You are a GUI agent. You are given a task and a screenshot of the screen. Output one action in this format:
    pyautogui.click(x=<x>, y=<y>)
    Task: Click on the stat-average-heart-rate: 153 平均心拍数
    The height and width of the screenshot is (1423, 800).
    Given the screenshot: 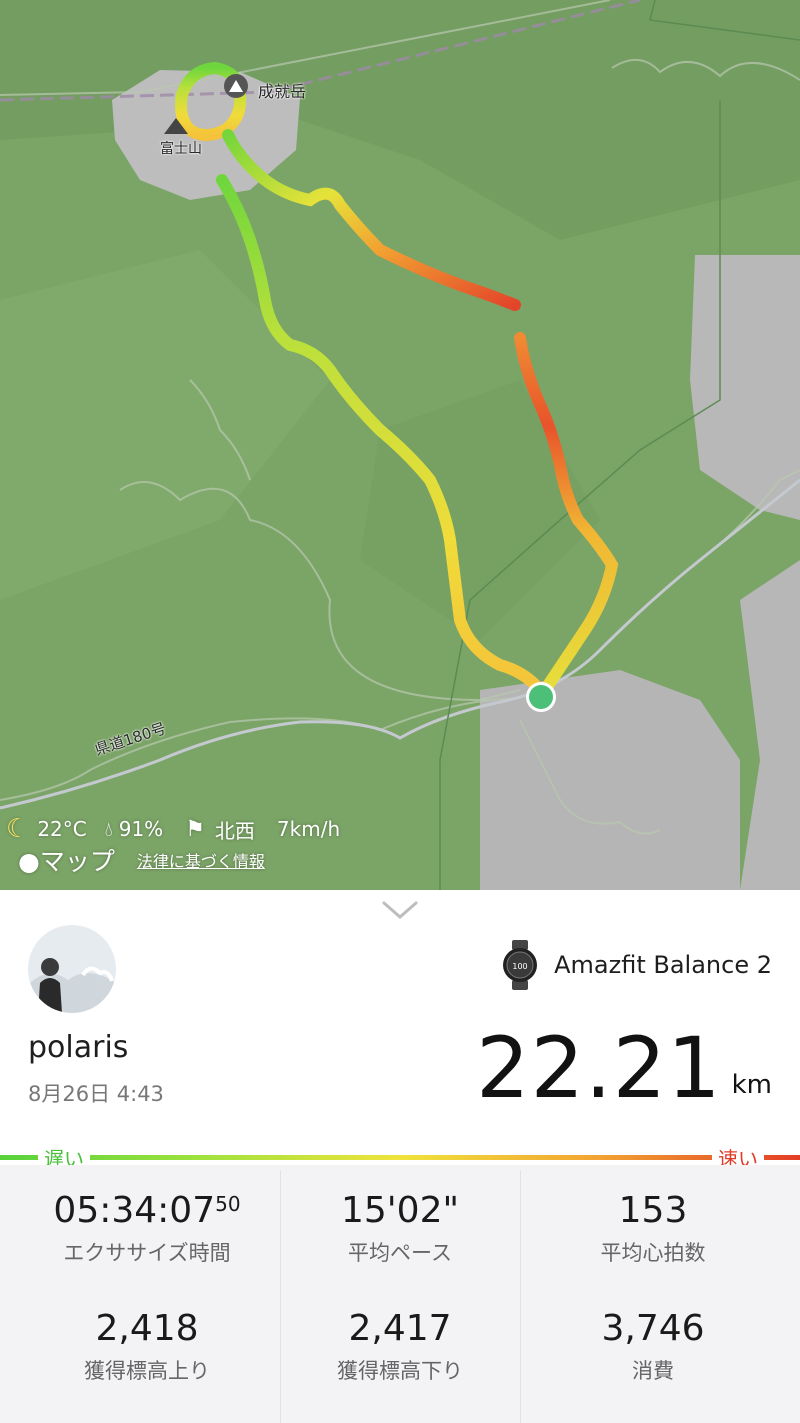 What is the action you would take?
    pyautogui.click(x=653, y=1227)
    